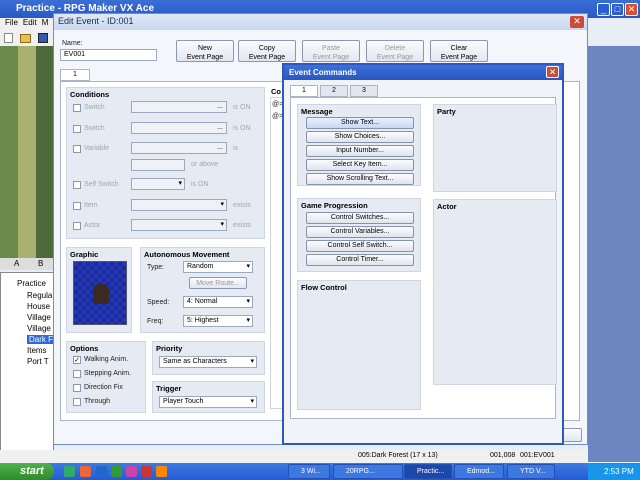 Image resolution: width=640 pixels, height=480 pixels. I want to click on actor-checkbox, so click(77, 226).